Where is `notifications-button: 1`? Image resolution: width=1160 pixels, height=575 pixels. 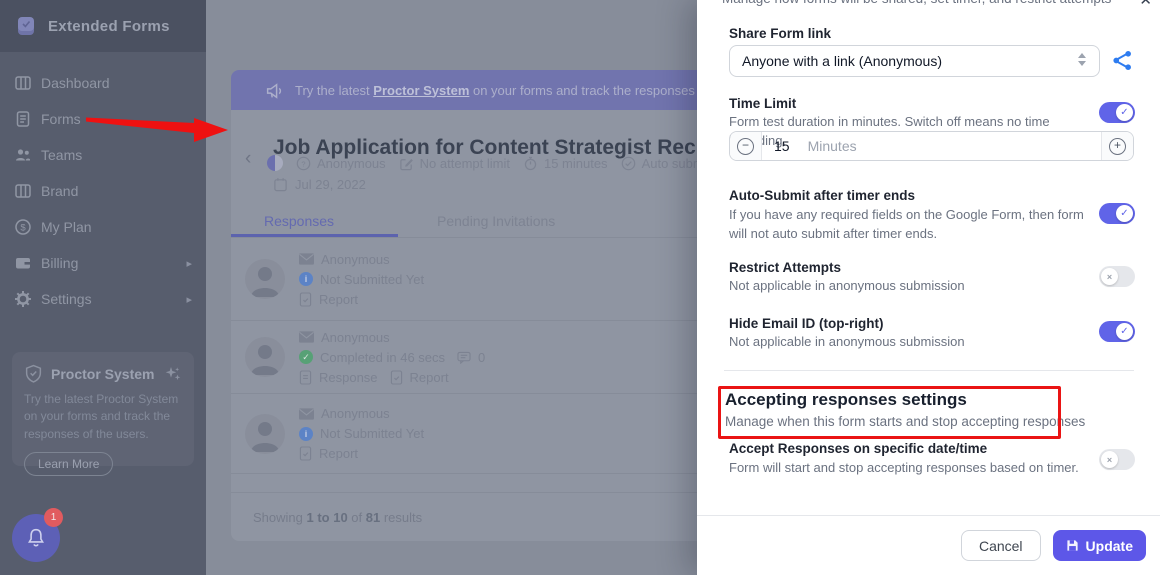
notifications-button: 1 is located at coordinates (37, 535).